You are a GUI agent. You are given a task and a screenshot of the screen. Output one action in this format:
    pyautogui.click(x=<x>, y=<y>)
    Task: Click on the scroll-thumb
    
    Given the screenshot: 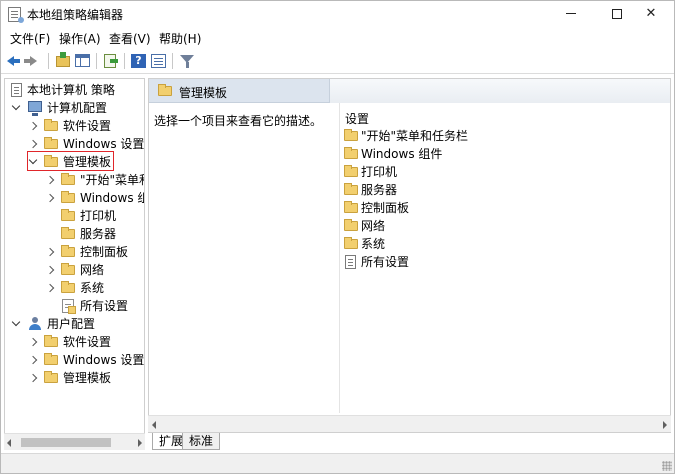 What is the action you would take?
    pyautogui.click(x=66, y=442)
    